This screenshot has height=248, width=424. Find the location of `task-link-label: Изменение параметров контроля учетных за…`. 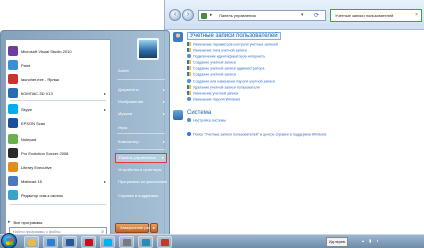

task-link-label: Изменение параметров контроля учетных за… is located at coordinates (235, 45).